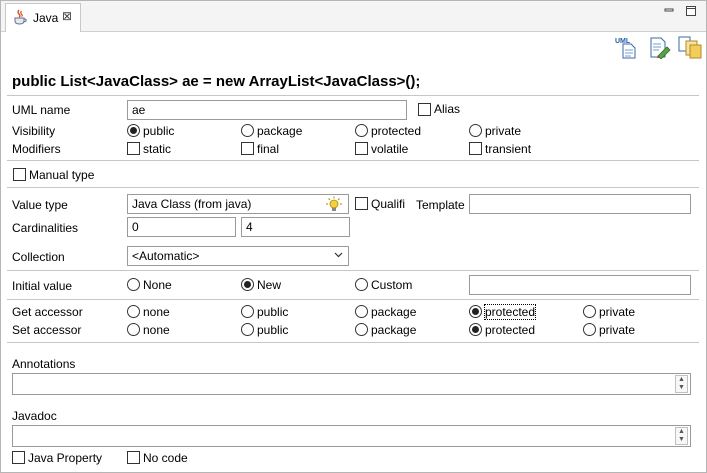 This screenshot has width=707, height=473. Describe the element at coordinates (41, 110) in the screenshot. I see `uml-name-label: UML name` at that location.